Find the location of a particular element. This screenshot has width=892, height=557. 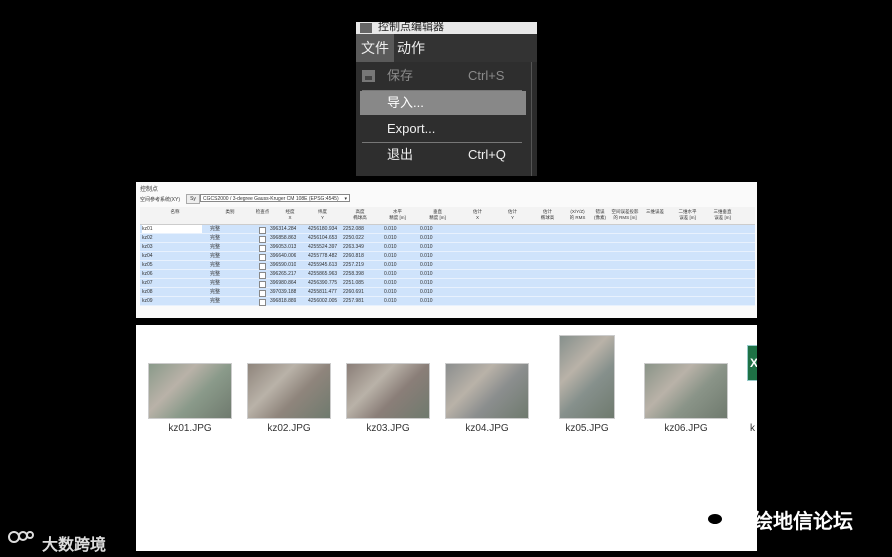

menu-item-save: 保存 Ctrl+S is located at coordinates (443, 76).